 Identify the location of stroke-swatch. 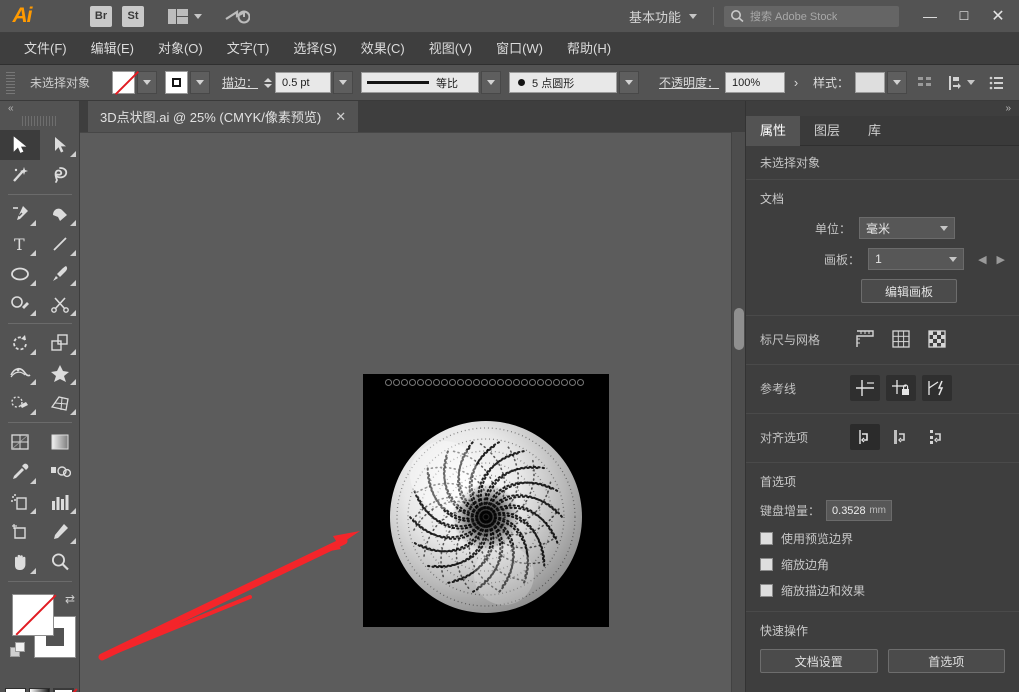
(177, 82).